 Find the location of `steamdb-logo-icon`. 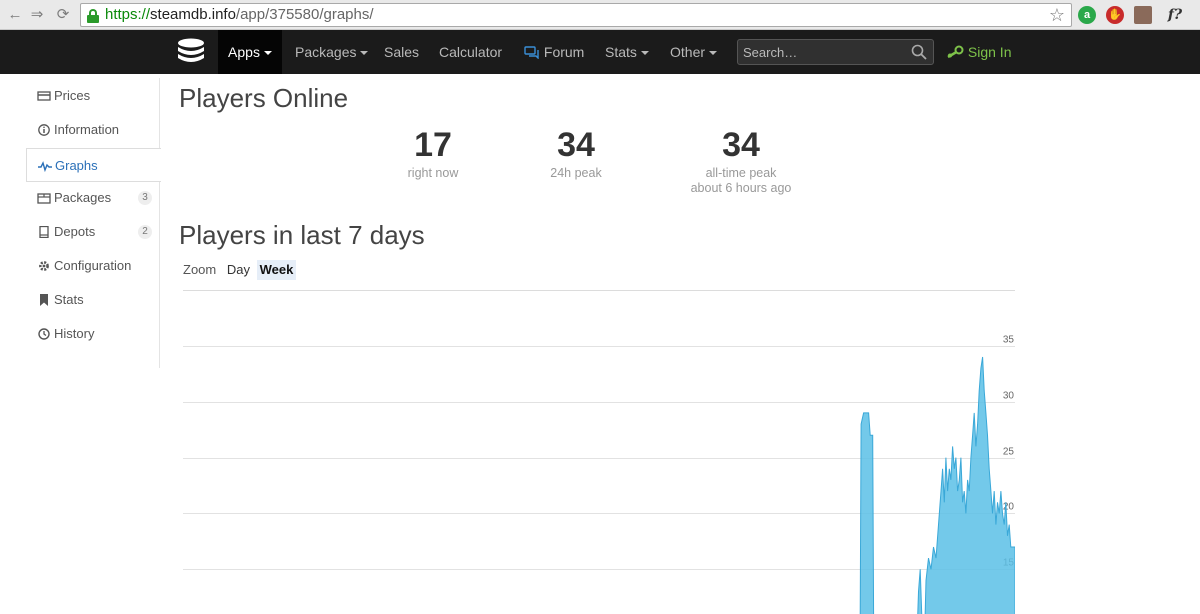

steamdb-logo-icon is located at coordinates (191, 52).